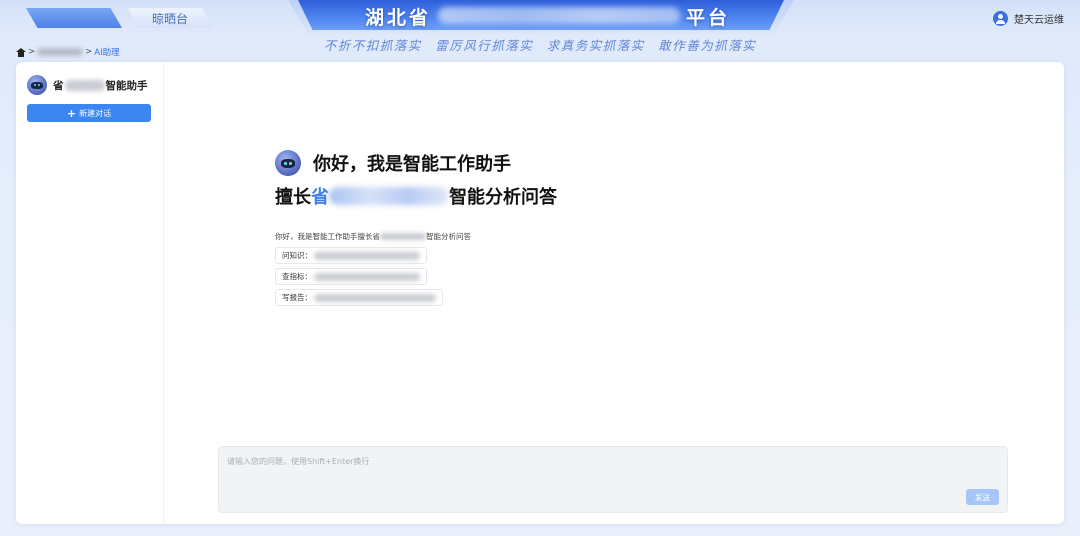  Describe the element at coordinates (297, 297) in the screenshot. I see `prompt-label: 写报告：` at that location.